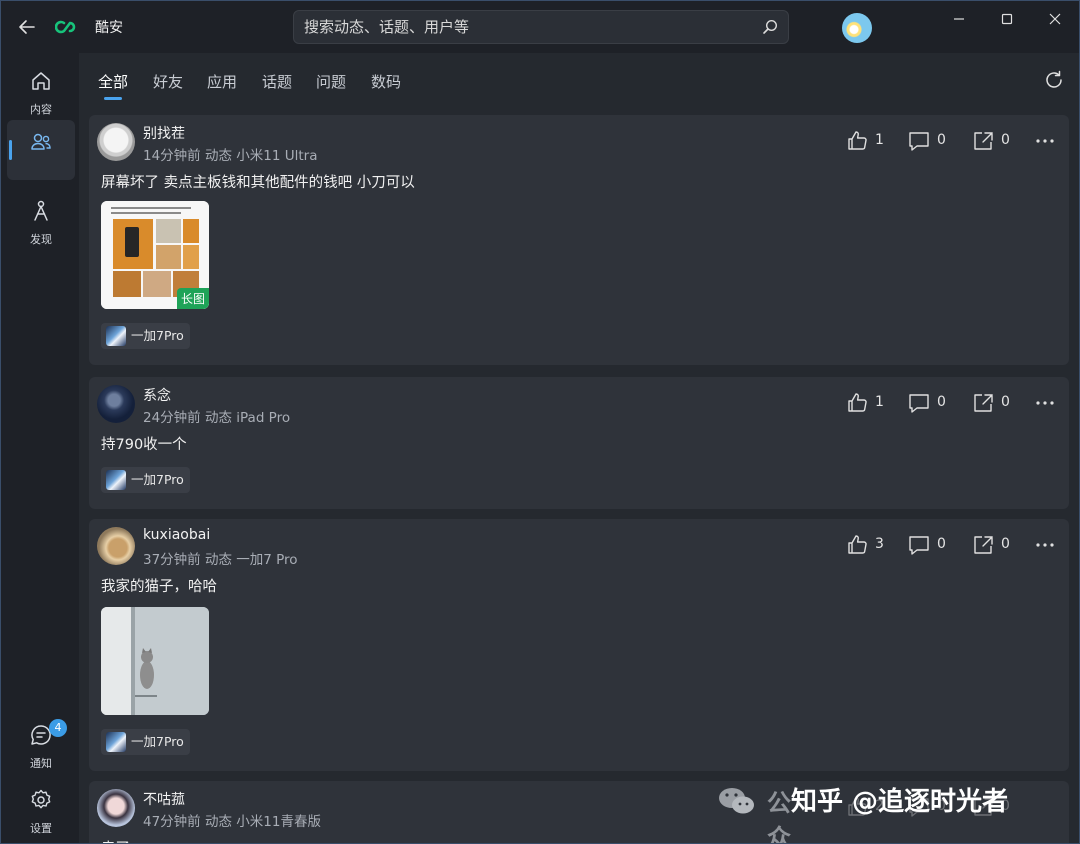 Image resolution: width=1080 pixels, height=844 pixels. I want to click on post-meta: 24分钟前 动态 iPad Pro, so click(217, 418).